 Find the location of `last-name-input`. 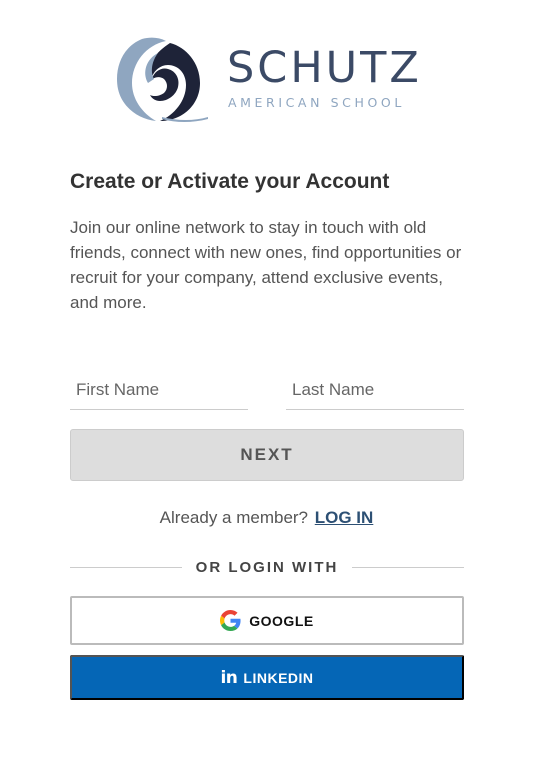

last-name-input is located at coordinates (375, 390).